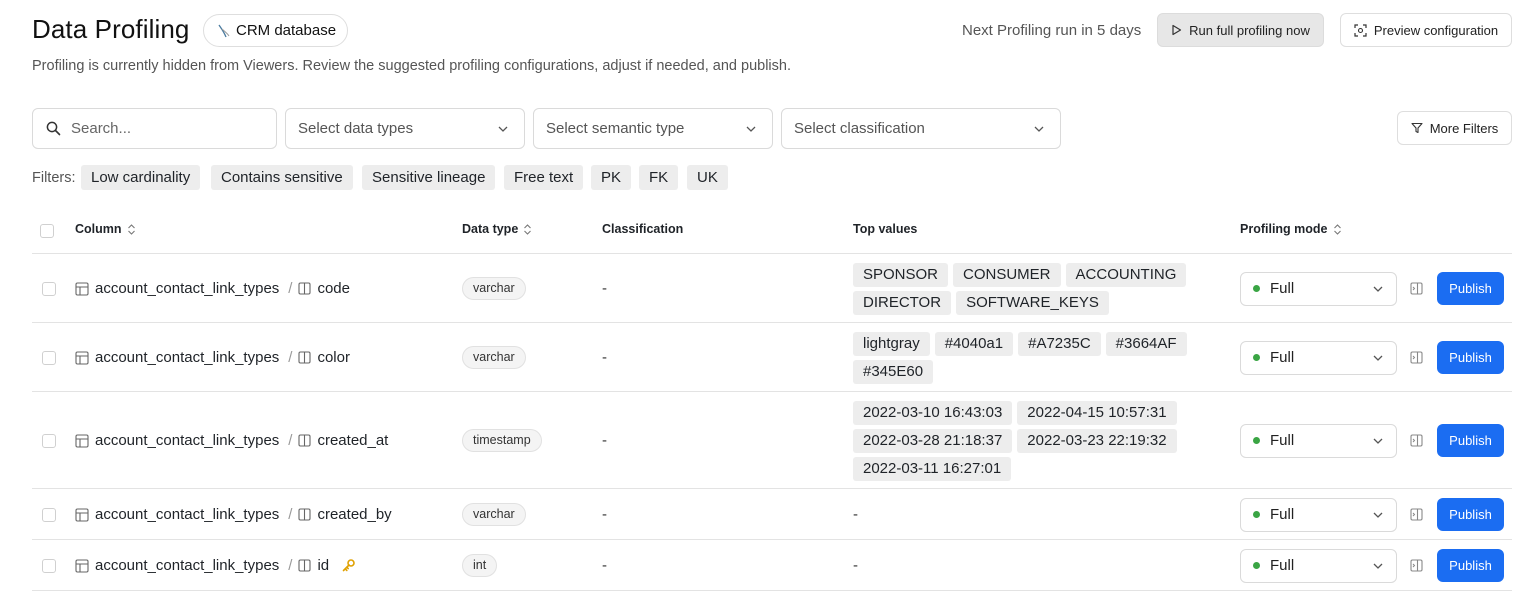  I want to click on filter-chip-contains-sensitive: Contains sensitive, so click(282, 177).